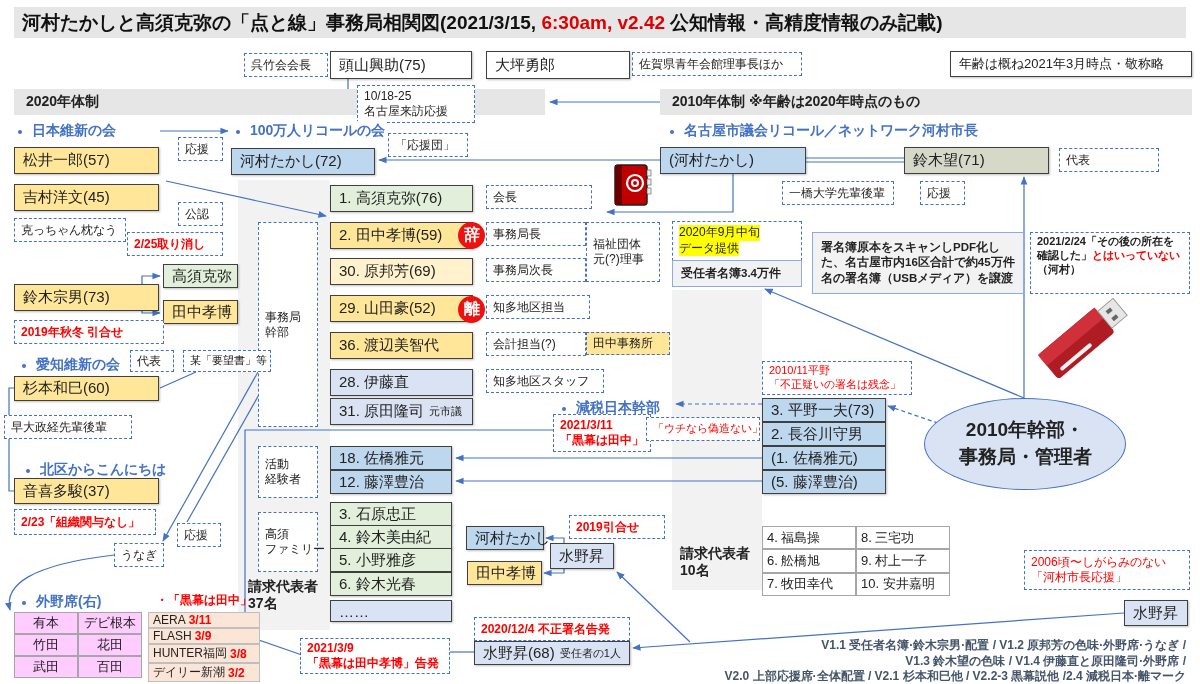  What do you see at coordinates (283, 479) in the screenshot?
I see `note-text: 経験者` at bounding box center [283, 479].